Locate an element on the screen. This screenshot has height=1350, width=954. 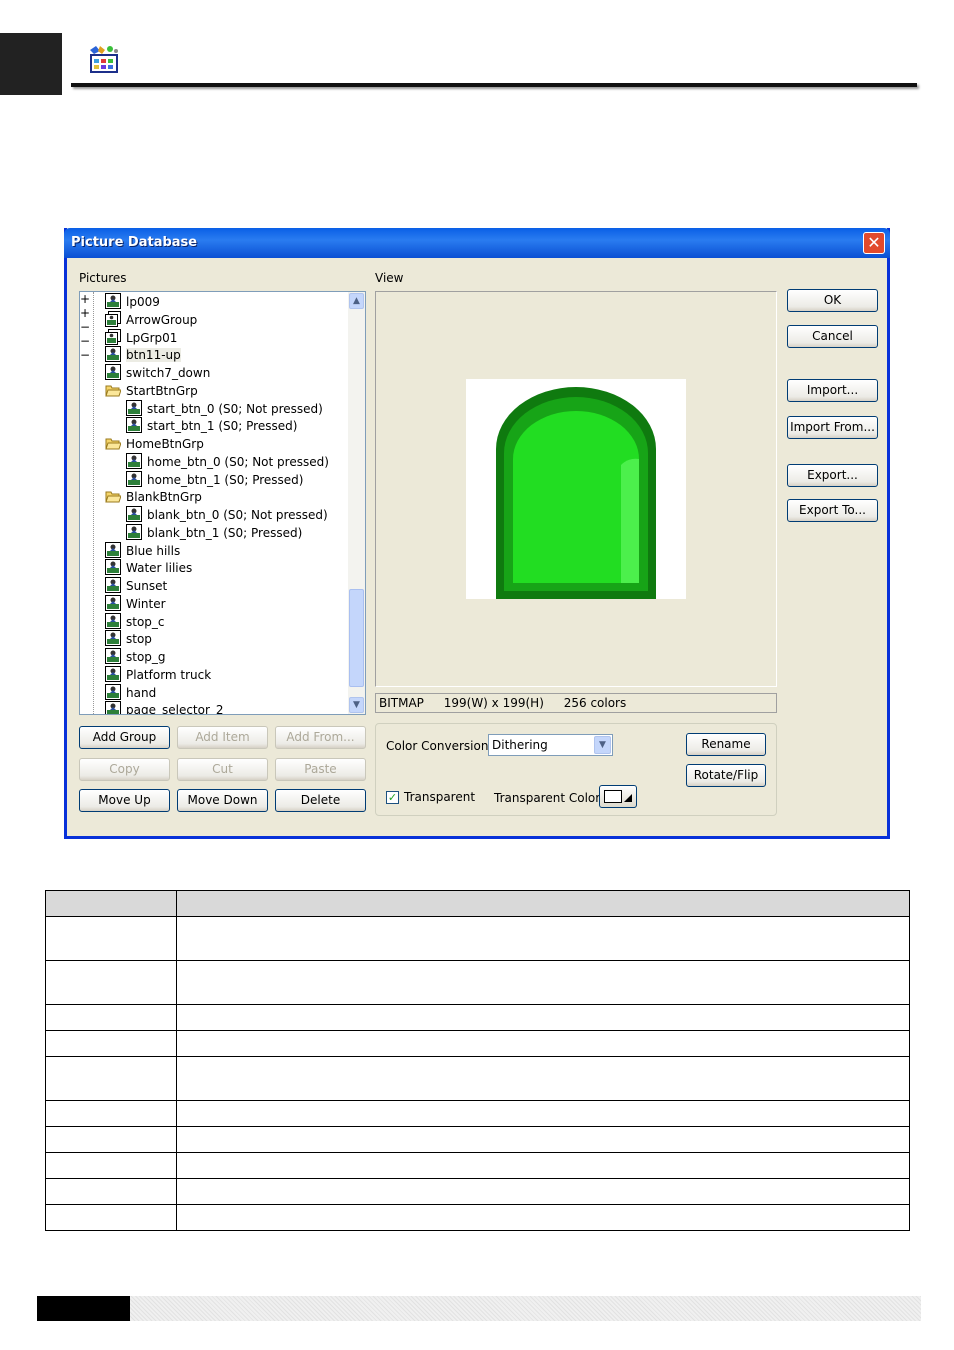
scroll-down-icon: ▼ is located at coordinates (356, 705).